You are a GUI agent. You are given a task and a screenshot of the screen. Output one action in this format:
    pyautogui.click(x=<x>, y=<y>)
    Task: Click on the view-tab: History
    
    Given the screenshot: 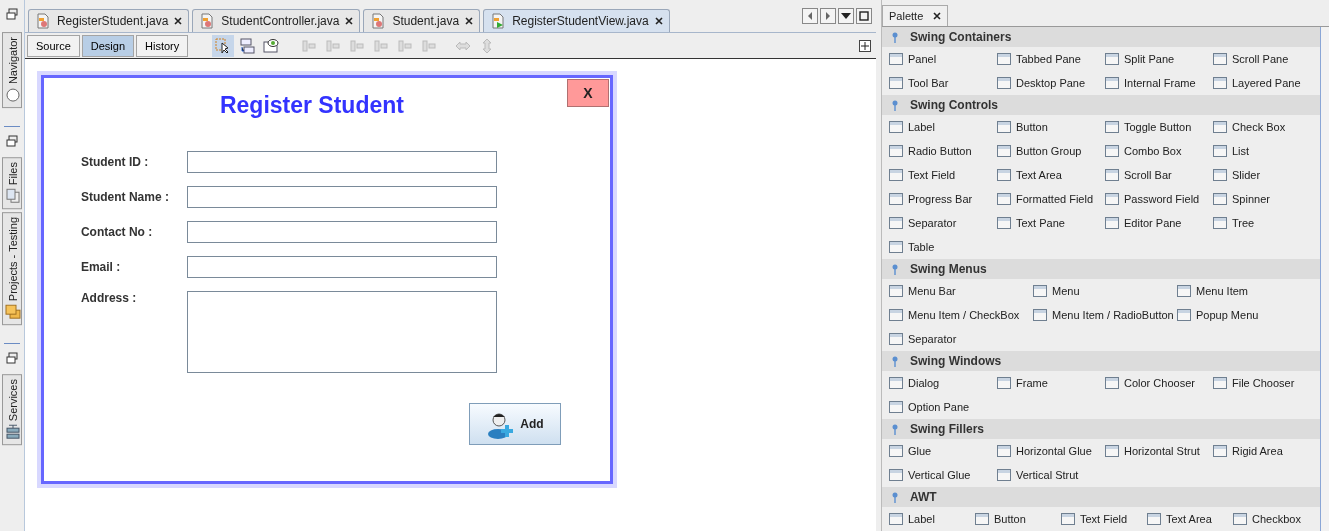 What is the action you would take?
    pyautogui.click(x=162, y=45)
    